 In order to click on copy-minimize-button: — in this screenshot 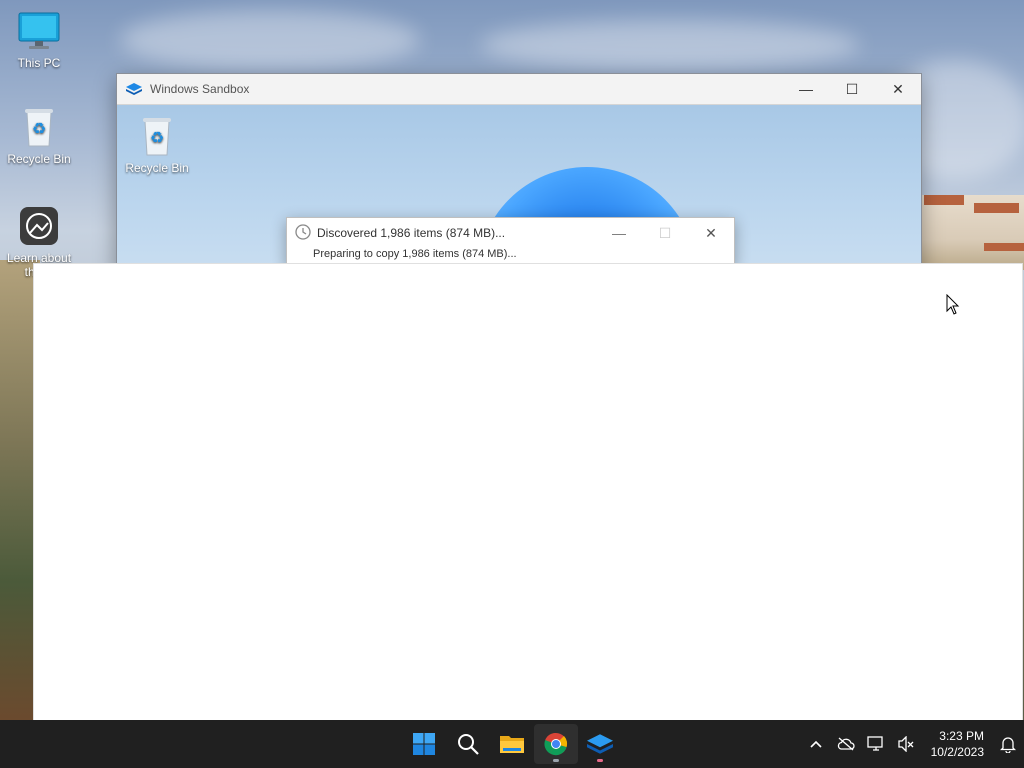, I will do `click(619, 233)`.